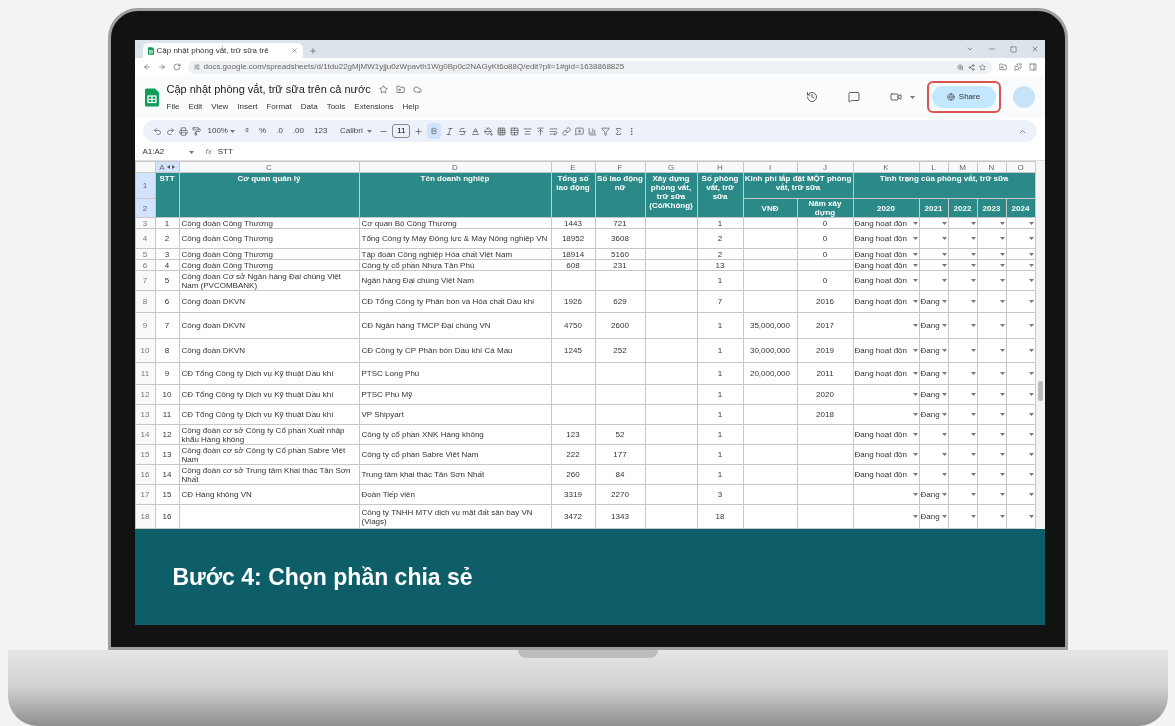  What do you see at coordinates (146, 67) in the screenshot?
I see `back-icon` at bounding box center [146, 67].